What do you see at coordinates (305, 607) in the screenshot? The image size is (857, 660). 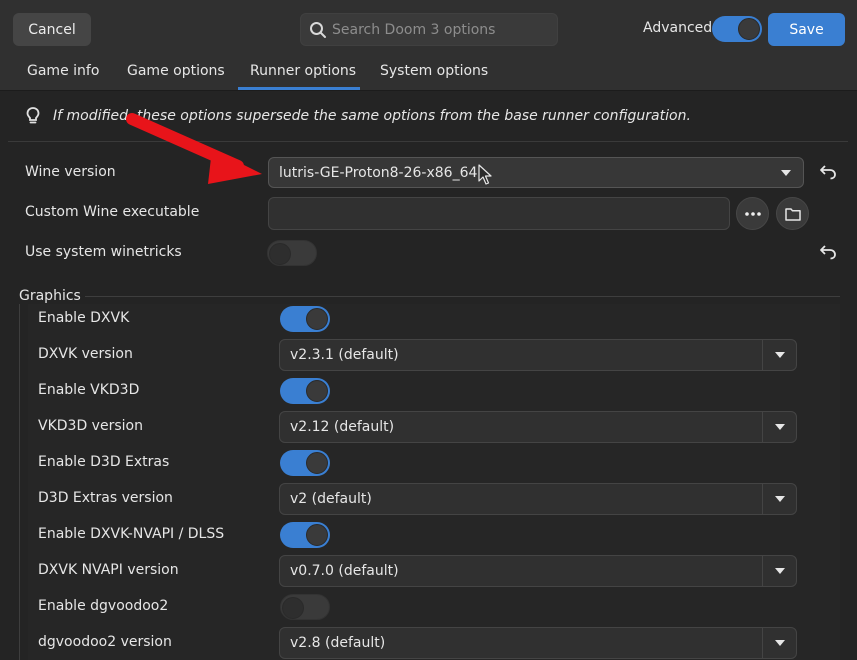 I see `enable-dgvoodoo2-toggle` at bounding box center [305, 607].